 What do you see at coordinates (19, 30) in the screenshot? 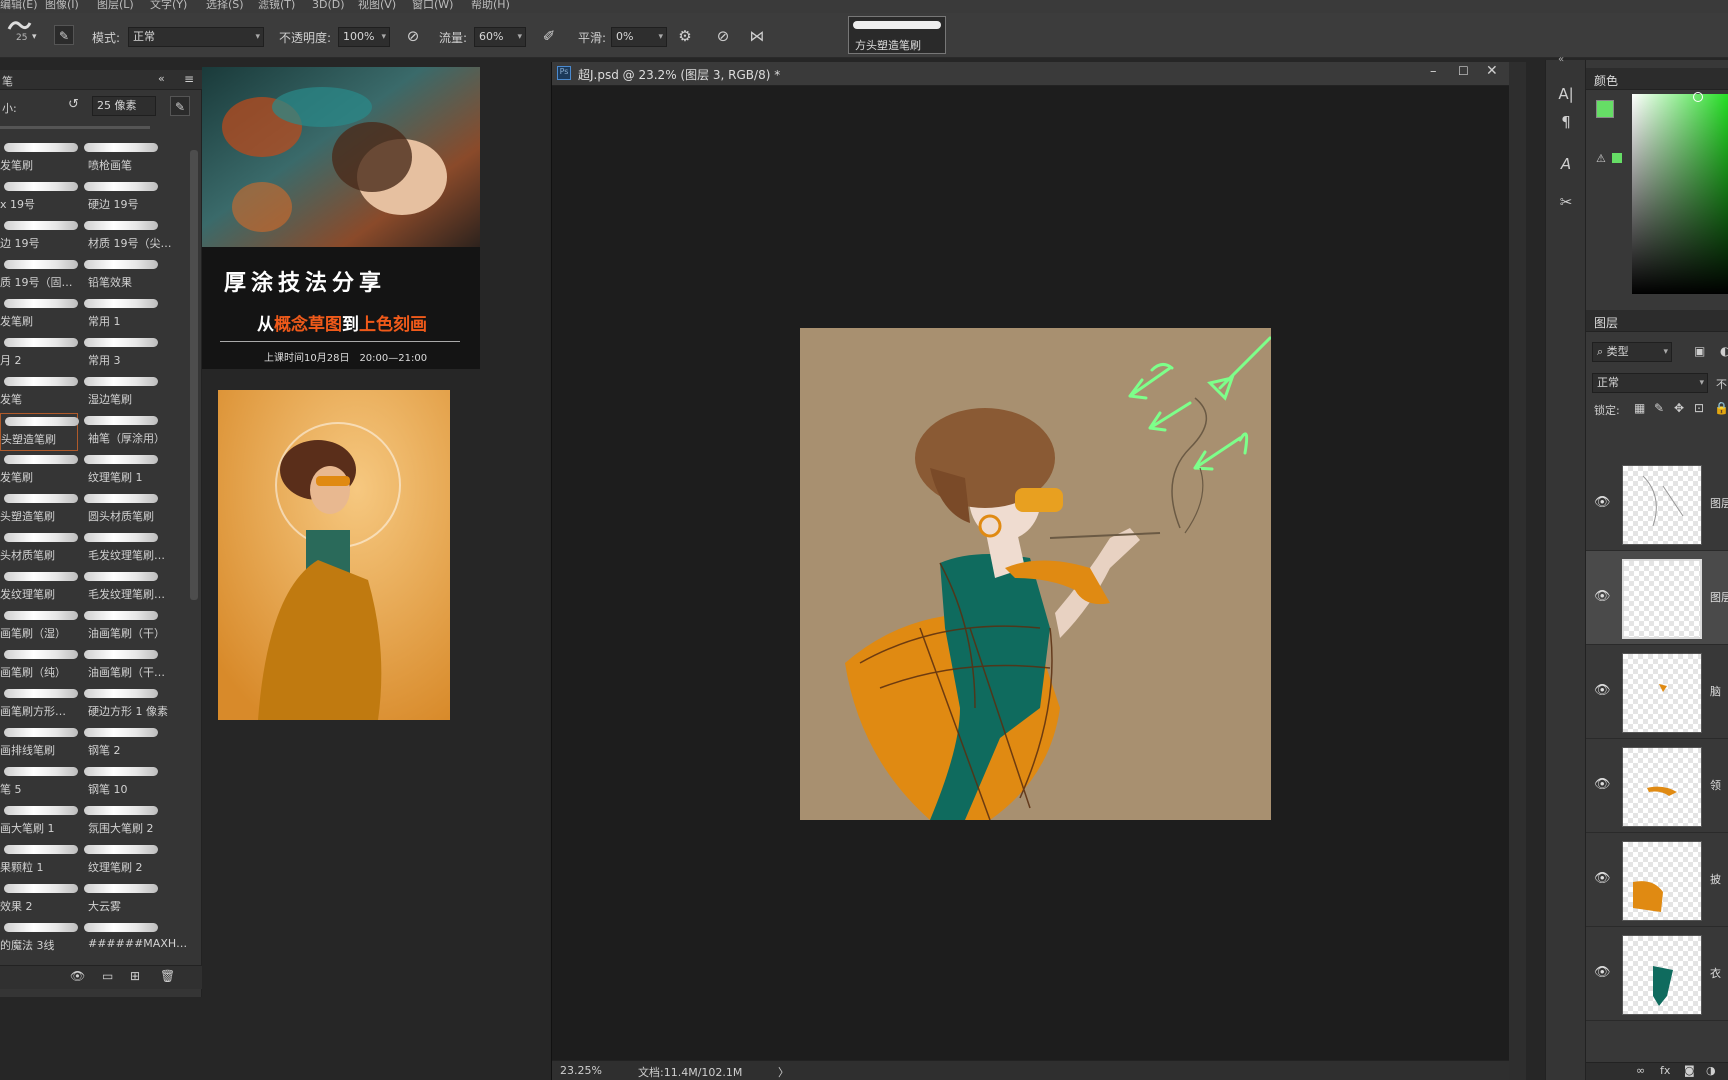
I see `brush-preset-picker: 25` at bounding box center [19, 30].